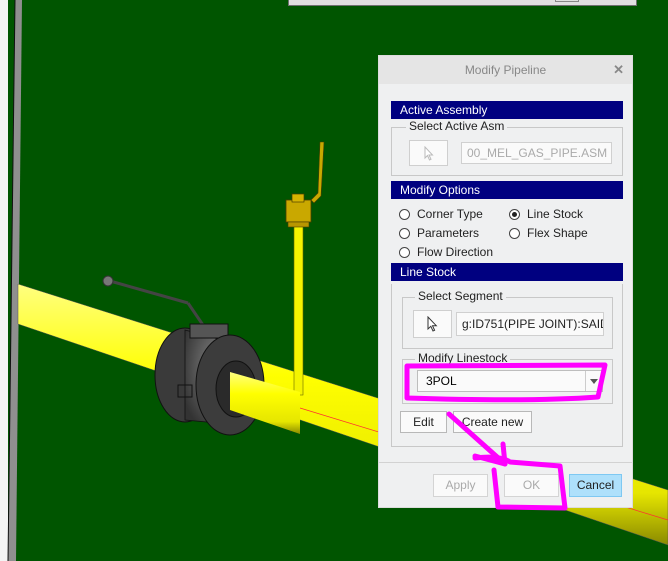 This screenshot has width=668, height=561. I want to click on create-new-button: Create new, so click(492, 422).